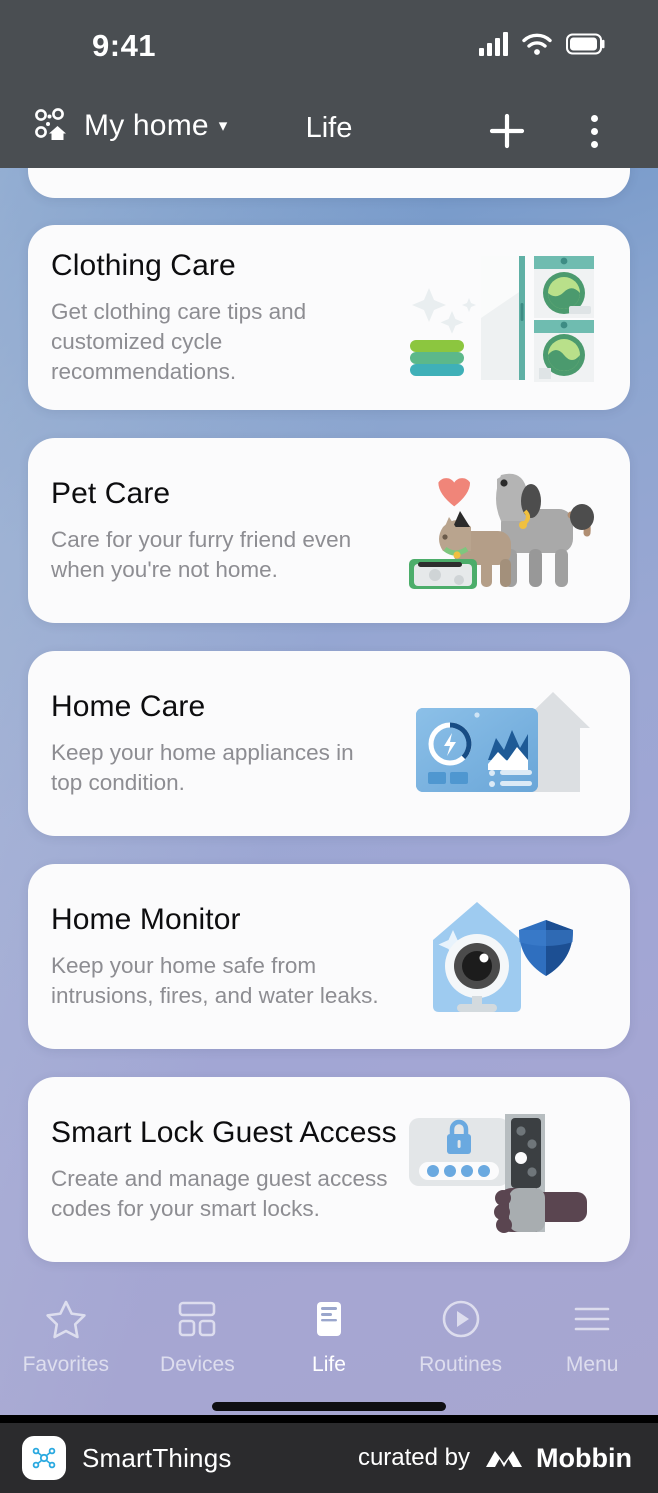 The width and height of the screenshot is (658, 1493). What do you see at coordinates (537, 44) in the screenshot?
I see `wifi-icon` at bounding box center [537, 44].